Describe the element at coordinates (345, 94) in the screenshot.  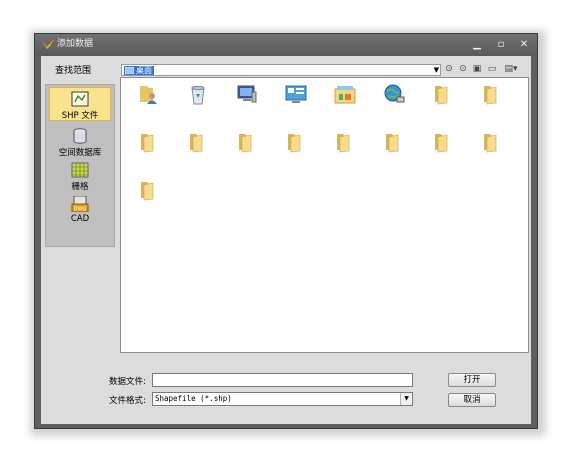
I see `library-icon` at that location.